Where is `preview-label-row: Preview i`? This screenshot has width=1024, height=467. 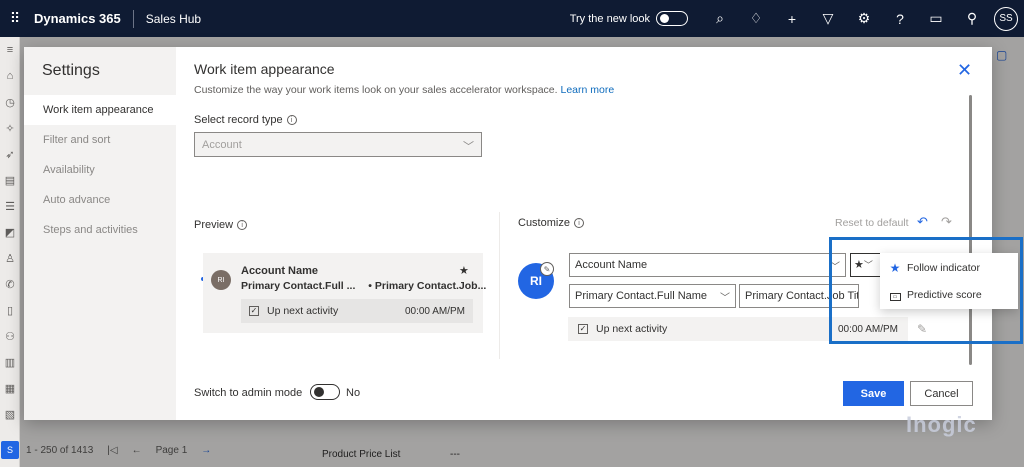
preview-label-row: Preview i is located at coordinates (221, 225).